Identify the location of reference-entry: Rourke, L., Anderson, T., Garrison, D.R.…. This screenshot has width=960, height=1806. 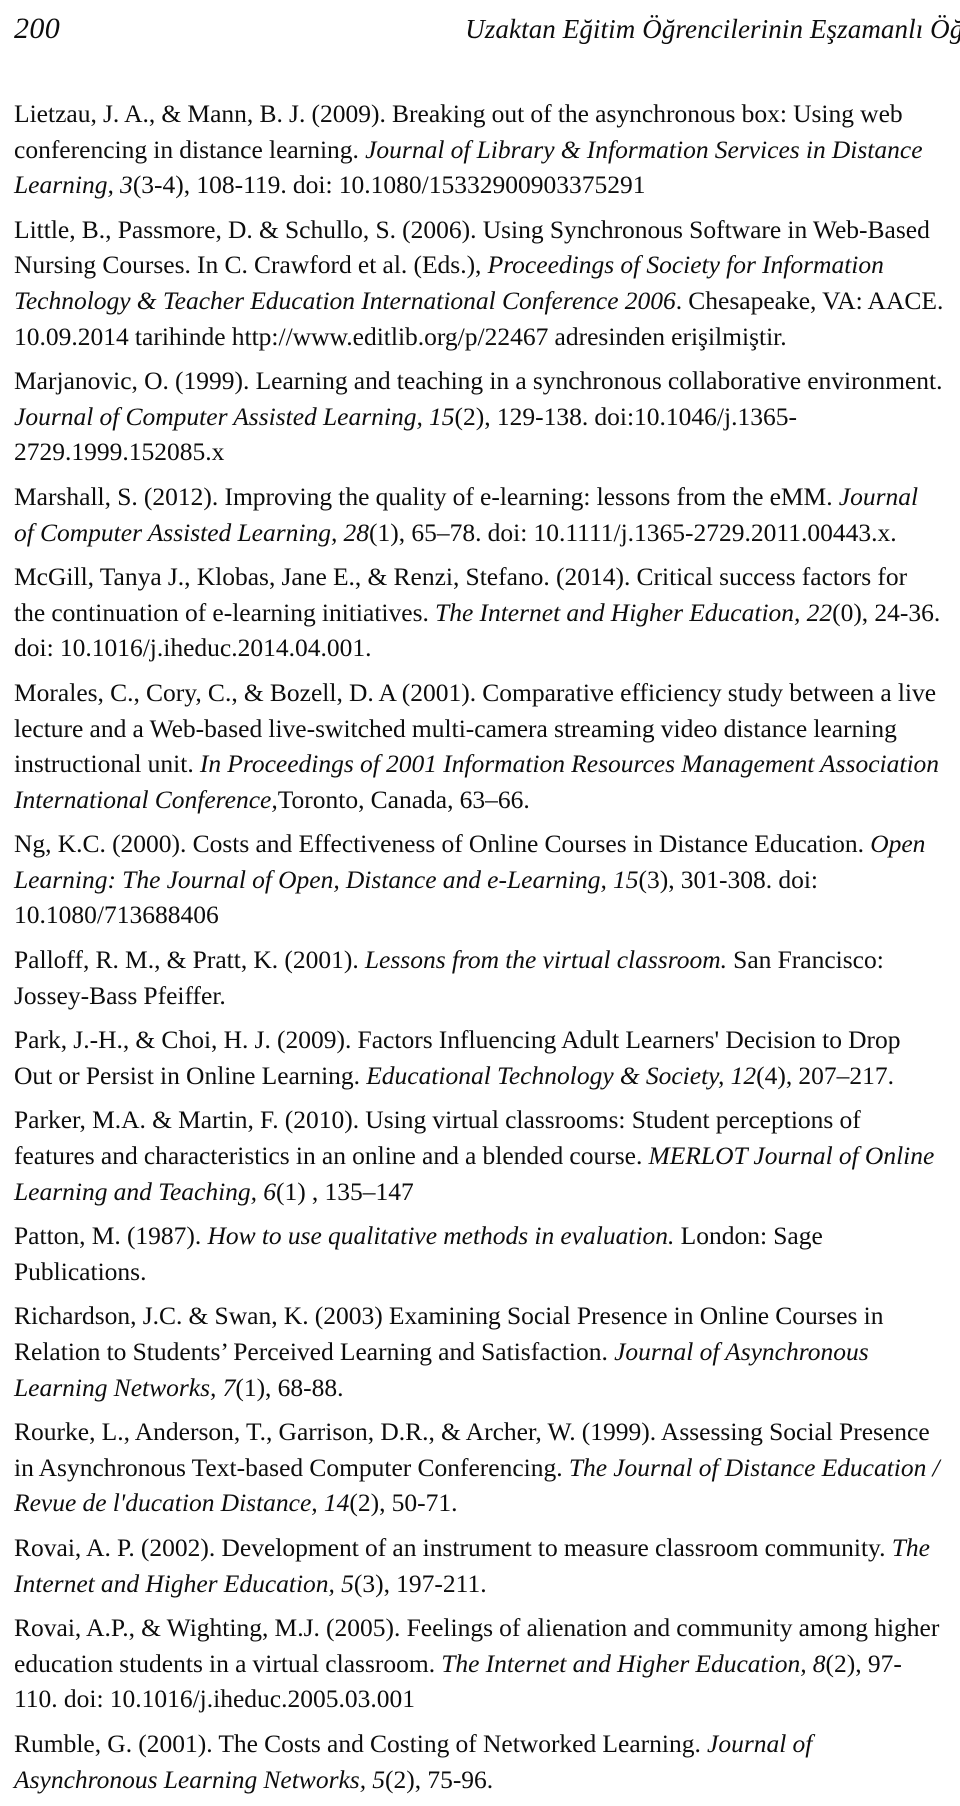
(479, 1467).